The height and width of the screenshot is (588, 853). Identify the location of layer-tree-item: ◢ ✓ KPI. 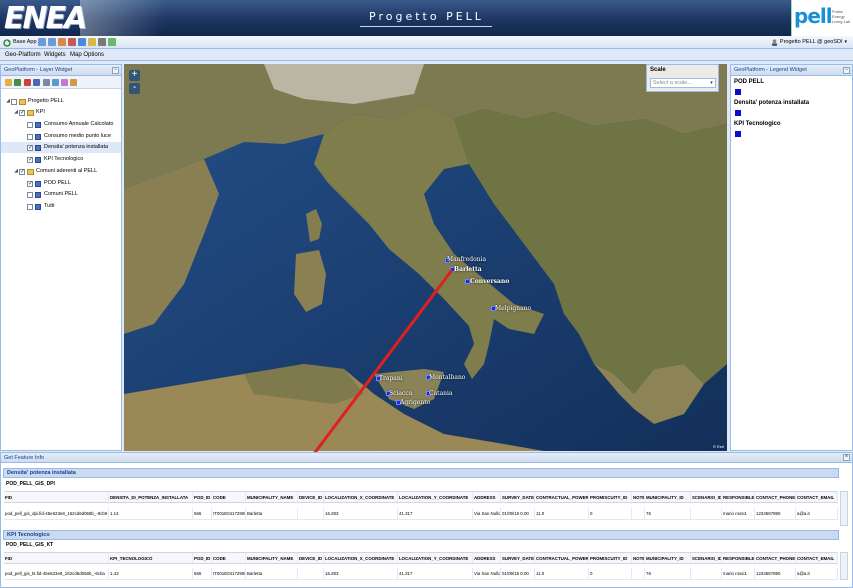
(61, 112).